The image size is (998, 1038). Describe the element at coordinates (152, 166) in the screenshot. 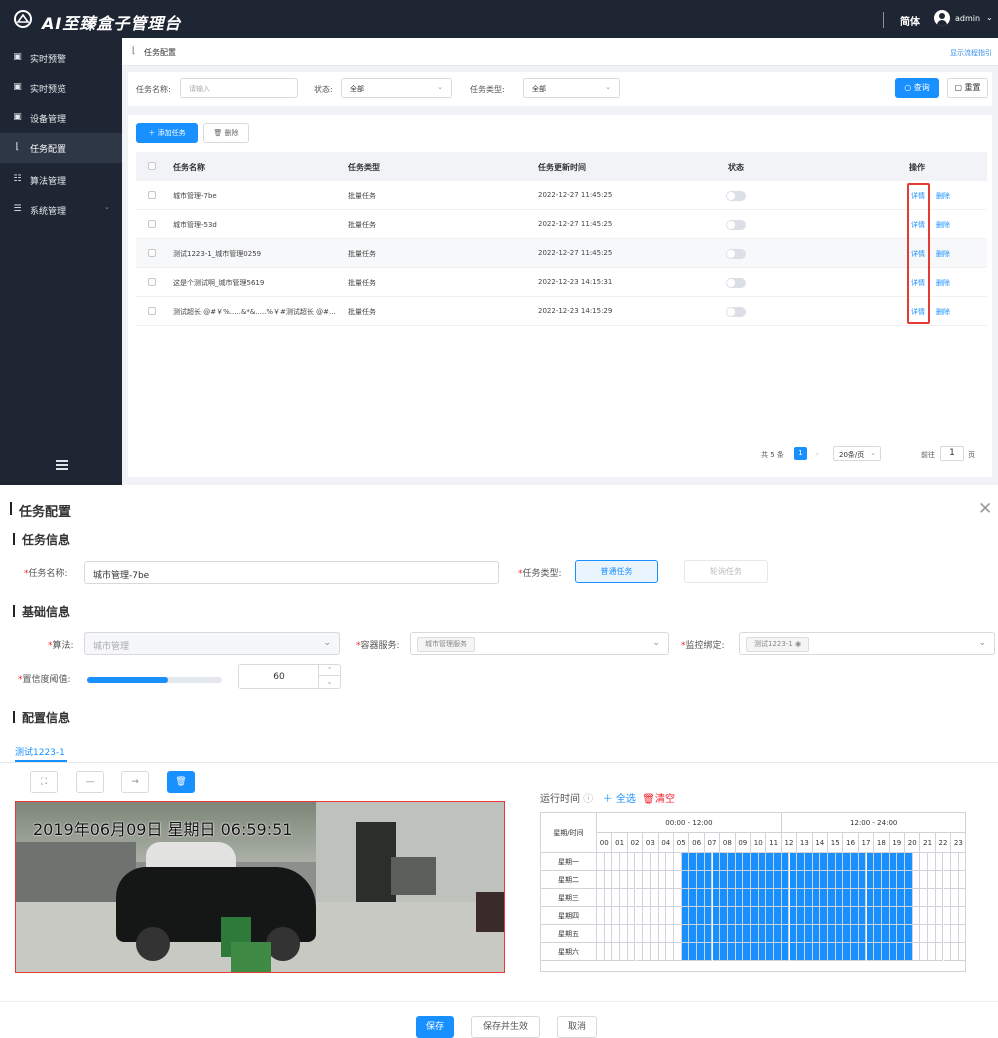

I see `select-all-checkbox` at that location.